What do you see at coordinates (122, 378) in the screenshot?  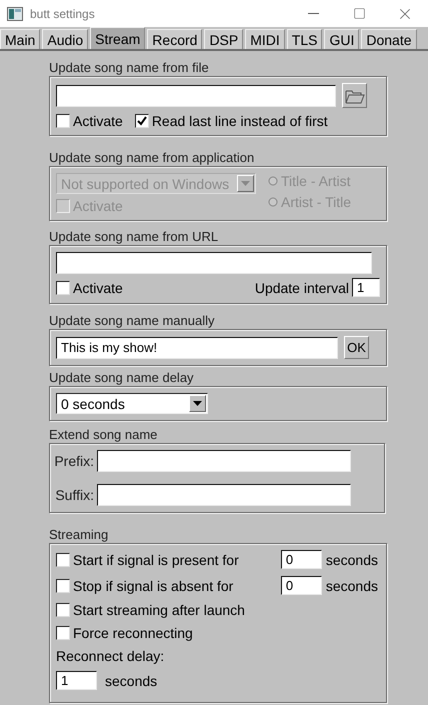 I see `group-title: Update song name delay` at bounding box center [122, 378].